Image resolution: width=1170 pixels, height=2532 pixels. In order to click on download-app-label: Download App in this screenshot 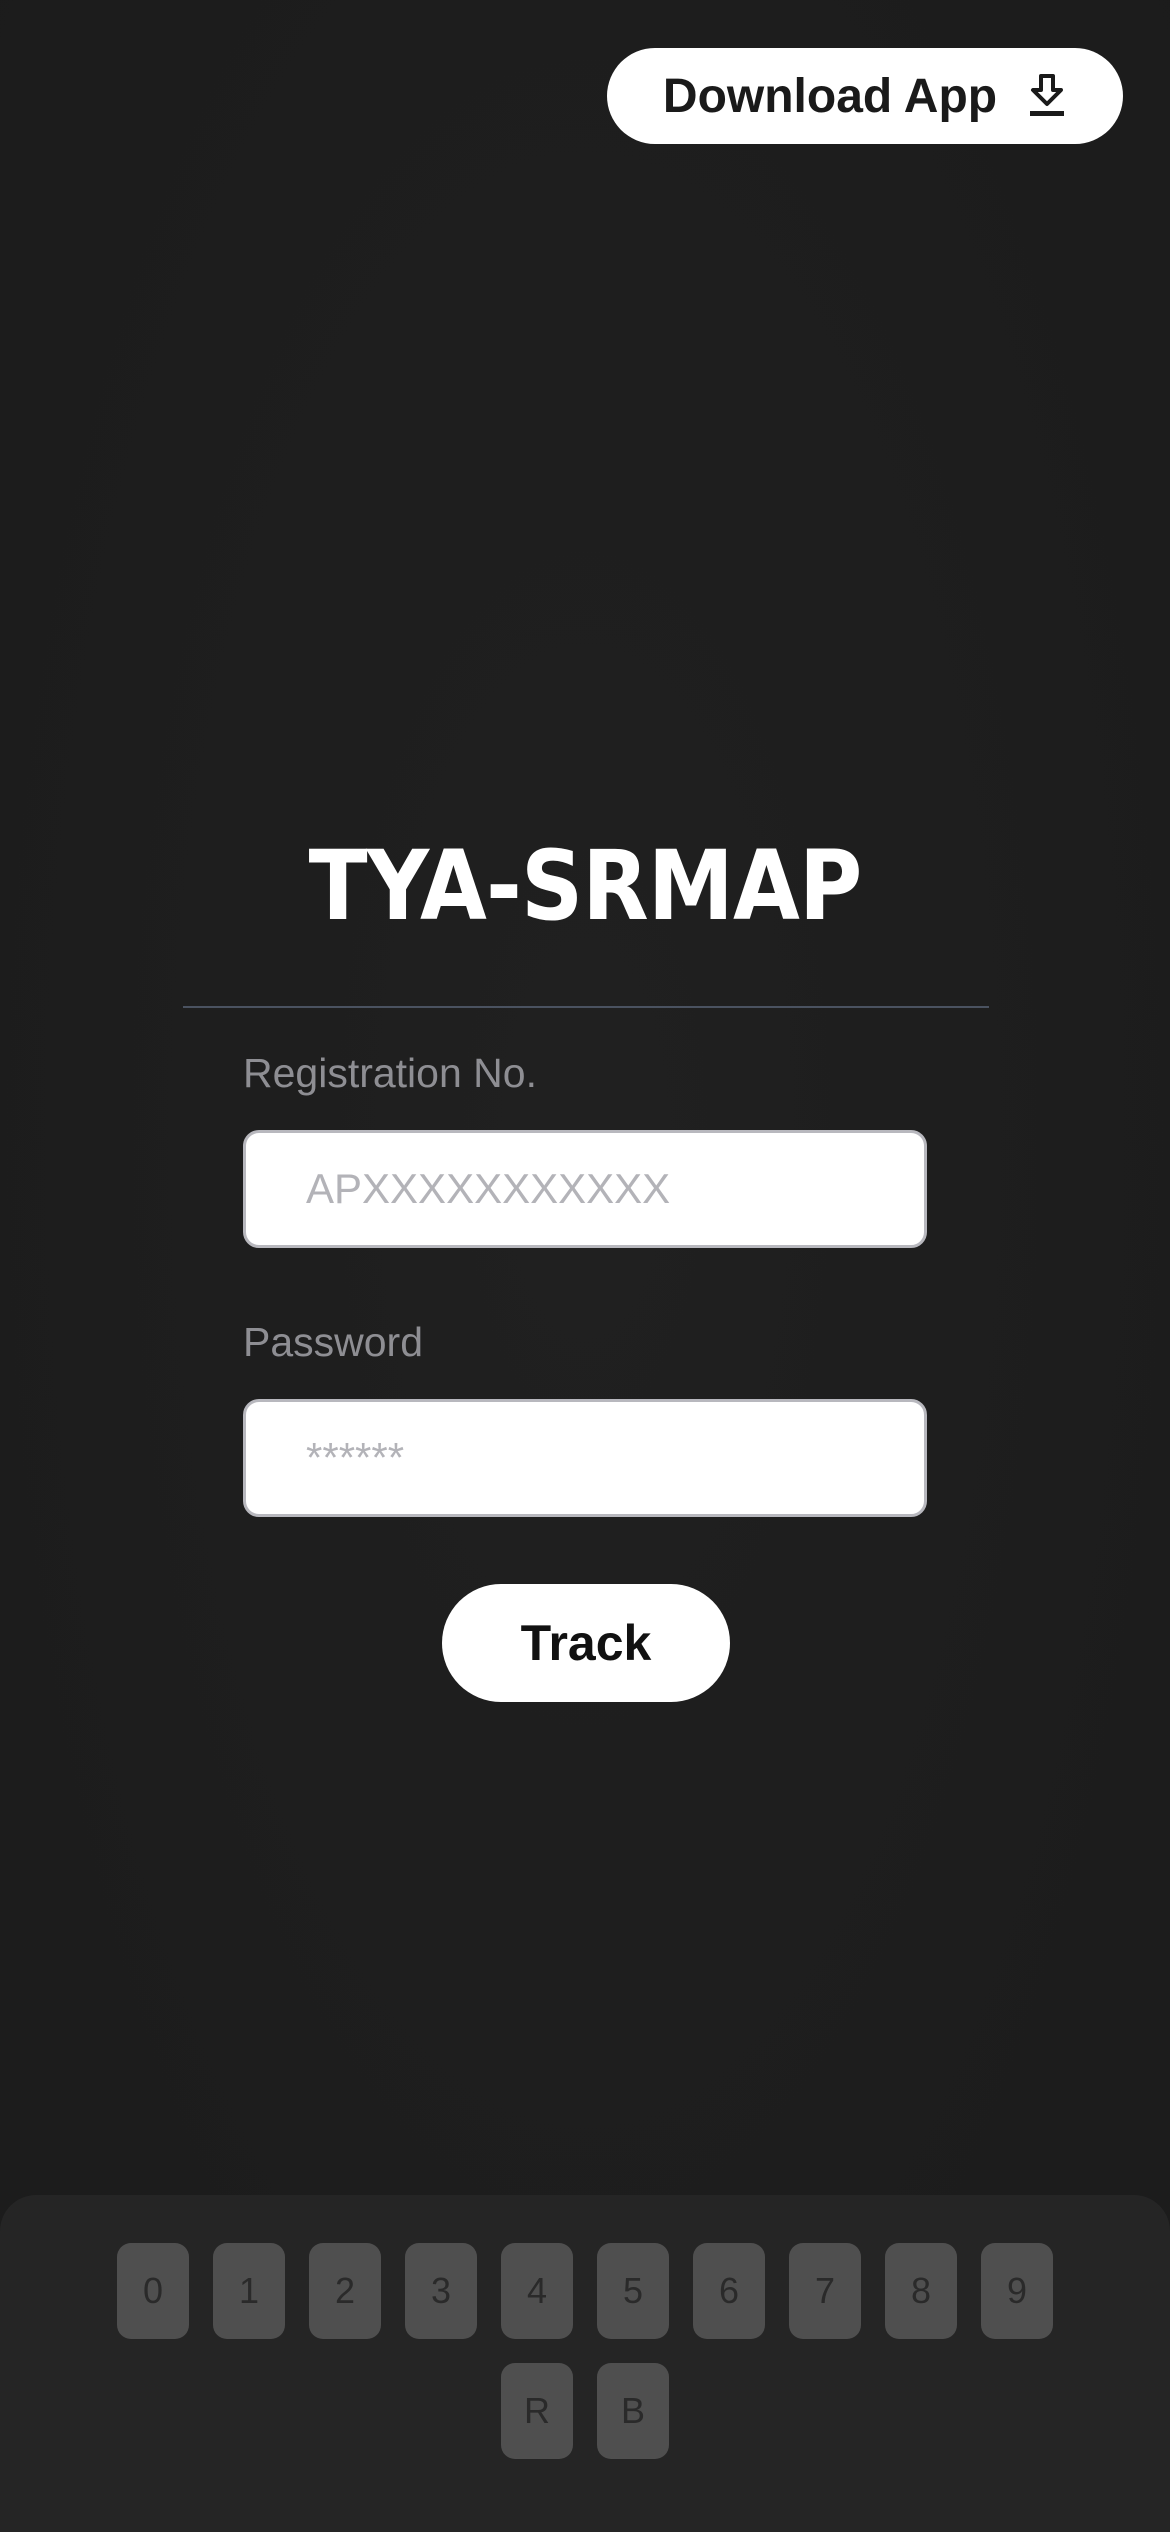, I will do `click(830, 96)`.